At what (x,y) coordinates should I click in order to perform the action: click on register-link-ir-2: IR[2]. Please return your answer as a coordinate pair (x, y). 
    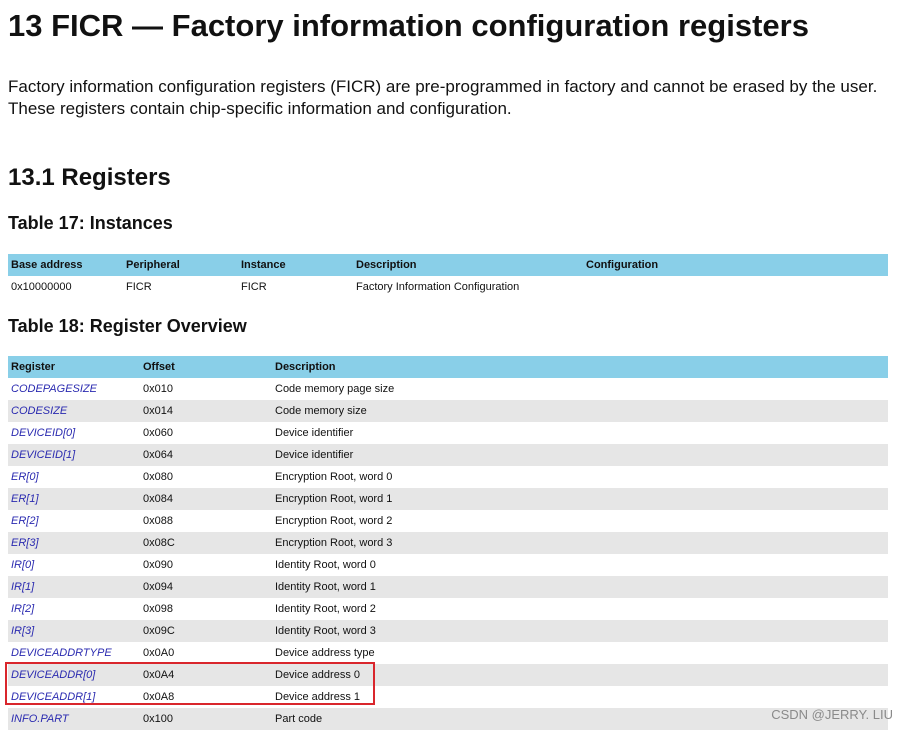
    Looking at the image, I should click on (22, 609).